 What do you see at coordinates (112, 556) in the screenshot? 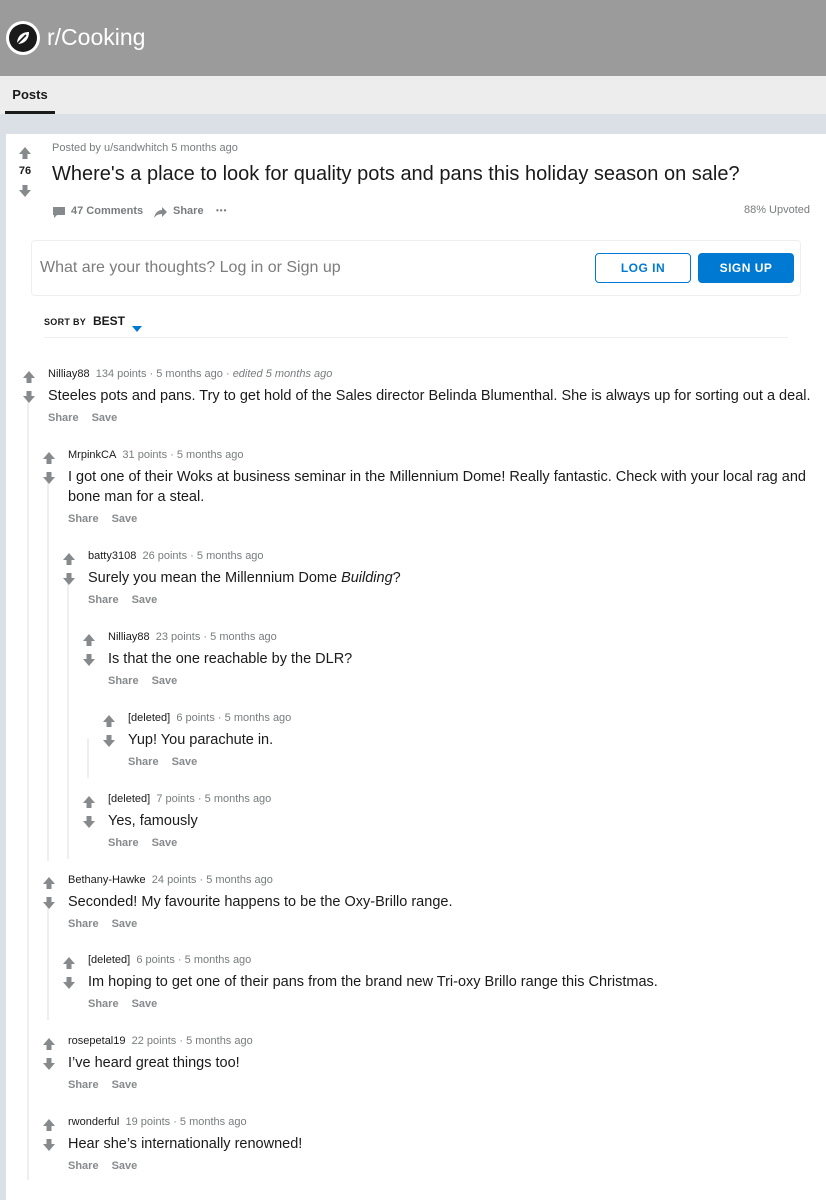
I see `comment-author: batty3108` at bounding box center [112, 556].